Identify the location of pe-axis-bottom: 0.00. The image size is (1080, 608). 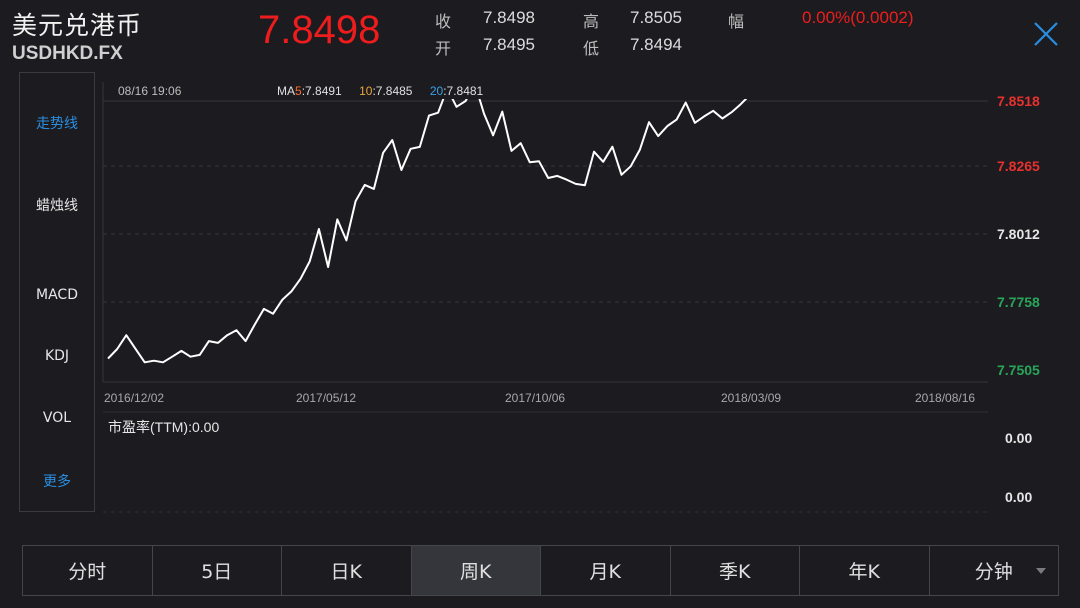
(1018, 497).